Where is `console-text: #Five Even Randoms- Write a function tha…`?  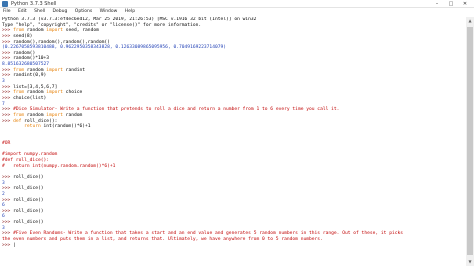 console-text: #Five Even Randoms- Write a function tha… is located at coordinates (208, 234).